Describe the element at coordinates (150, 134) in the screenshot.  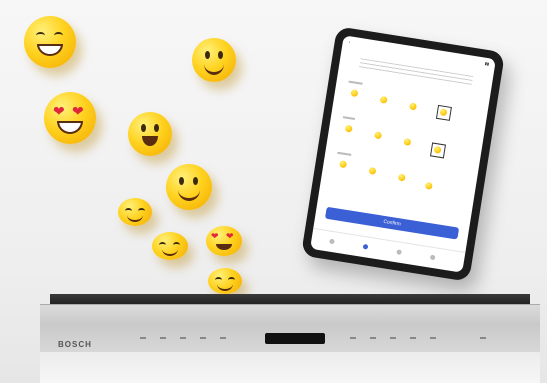
I see `smiling-open-mouth-face-icon` at that location.